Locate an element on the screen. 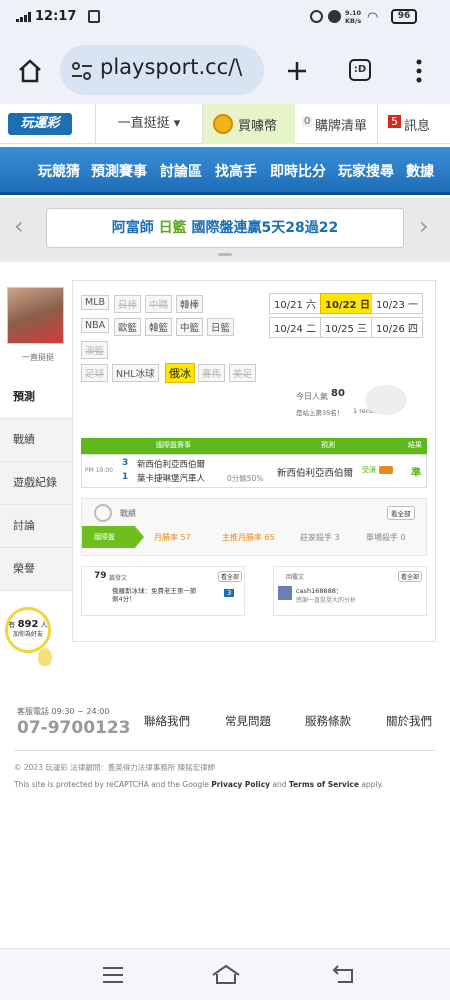 The image size is (450, 1000). online-post: 人 is located at coordinates (44, 625).